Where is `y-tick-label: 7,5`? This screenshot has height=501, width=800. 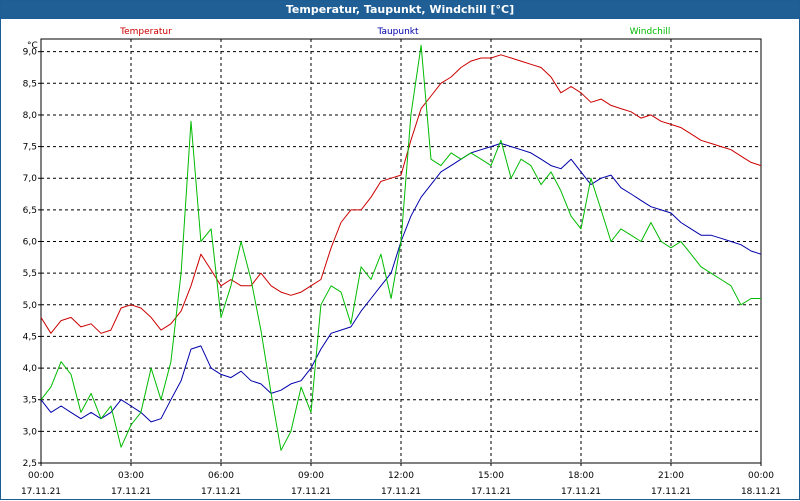 y-tick-label: 7,5 is located at coordinates (30, 148).